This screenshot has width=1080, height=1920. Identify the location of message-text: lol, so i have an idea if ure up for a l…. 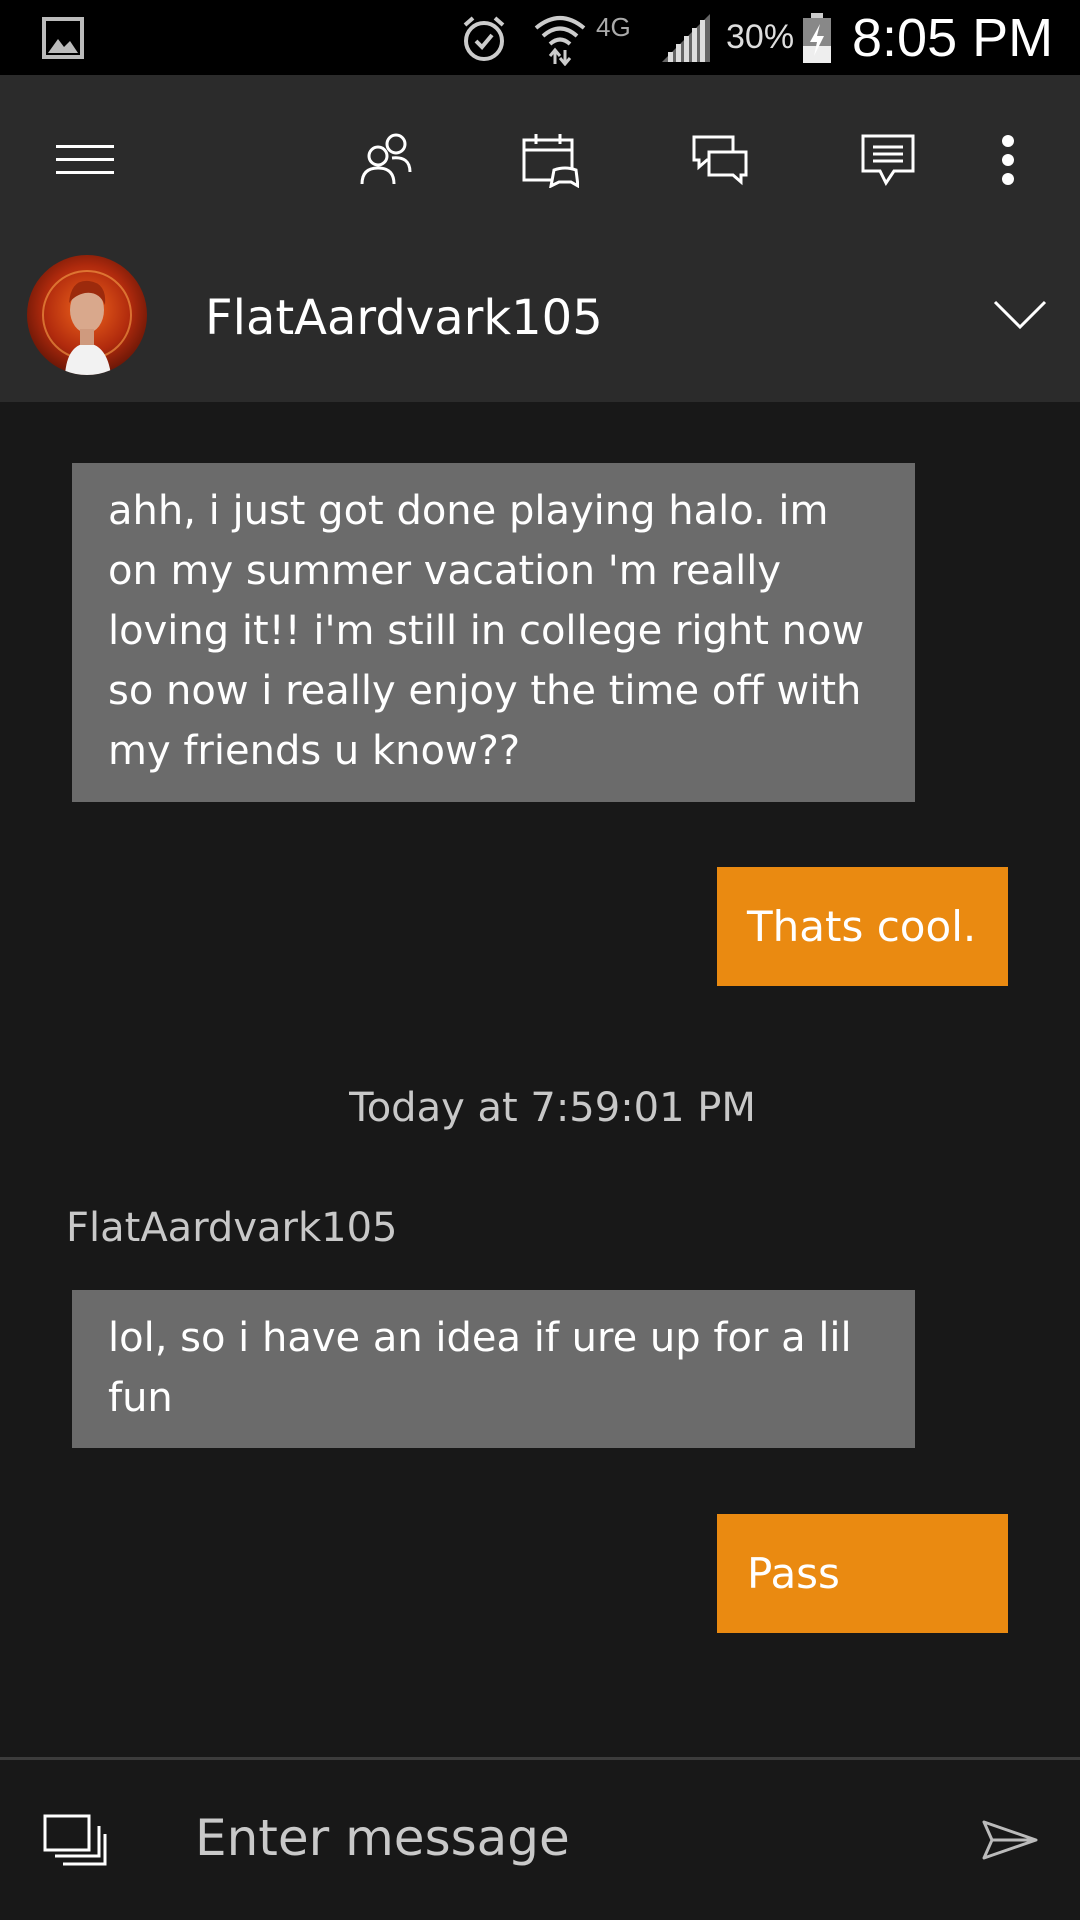
(480, 1368).